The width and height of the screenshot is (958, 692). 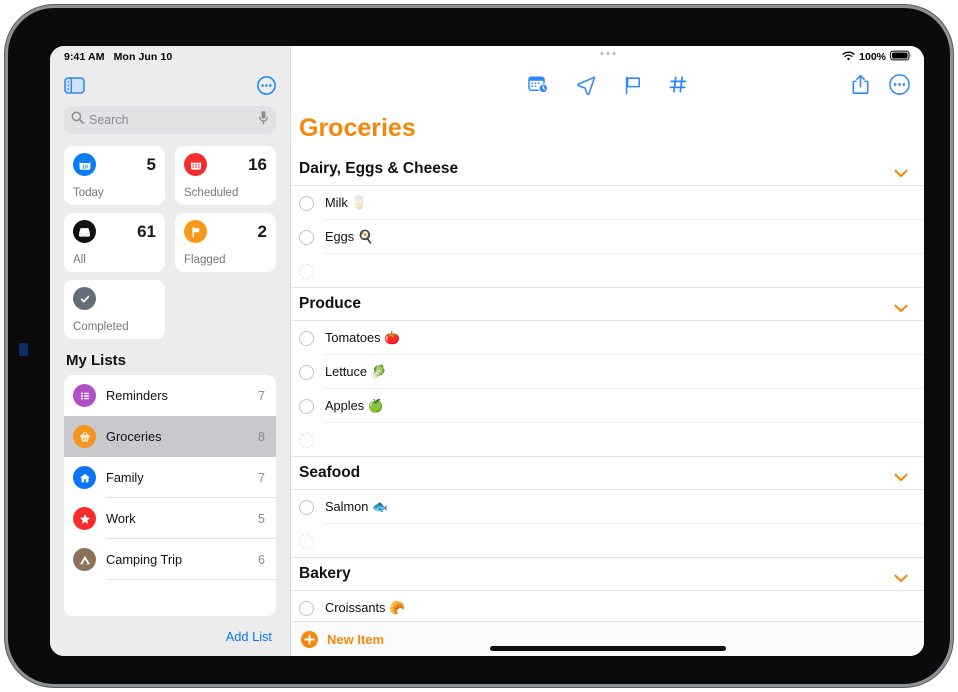 What do you see at coordinates (607, 57) in the screenshot?
I see `status-bar-right: 100%` at bounding box center [607, 57].